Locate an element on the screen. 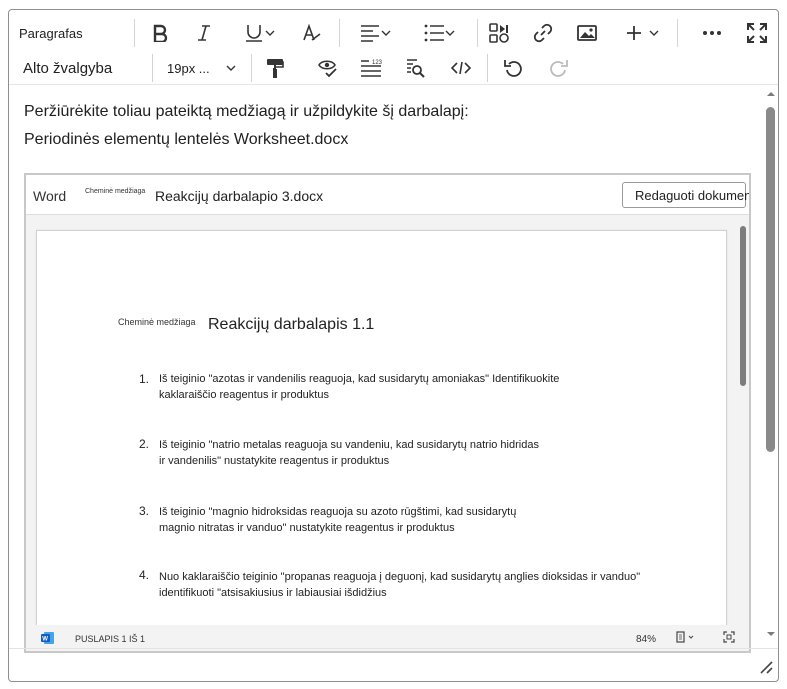 This screenshot has height=689, width=787. format-painter-icon is located at coordinates (275, 68).